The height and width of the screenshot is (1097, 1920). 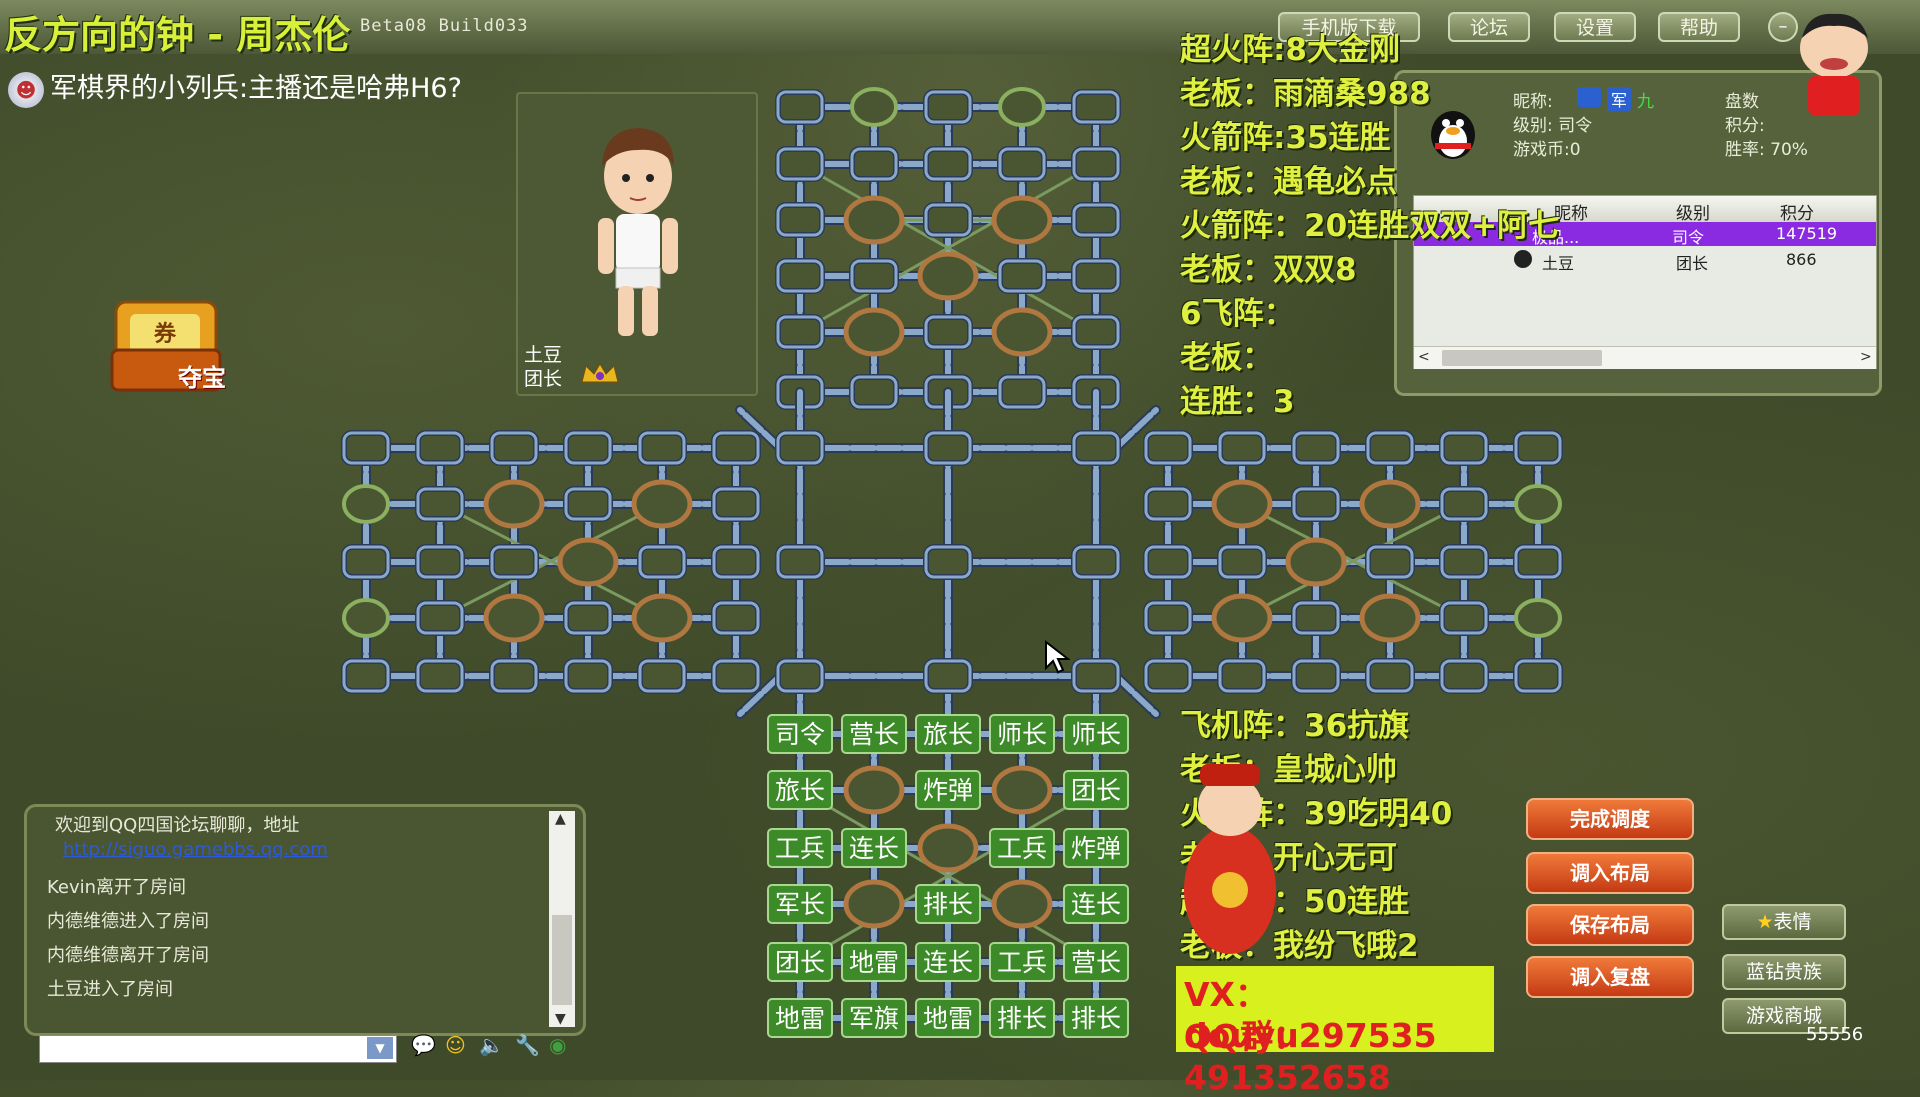 I want to click on load-layout-button: 调入布局, so click(x=1610, y=873).